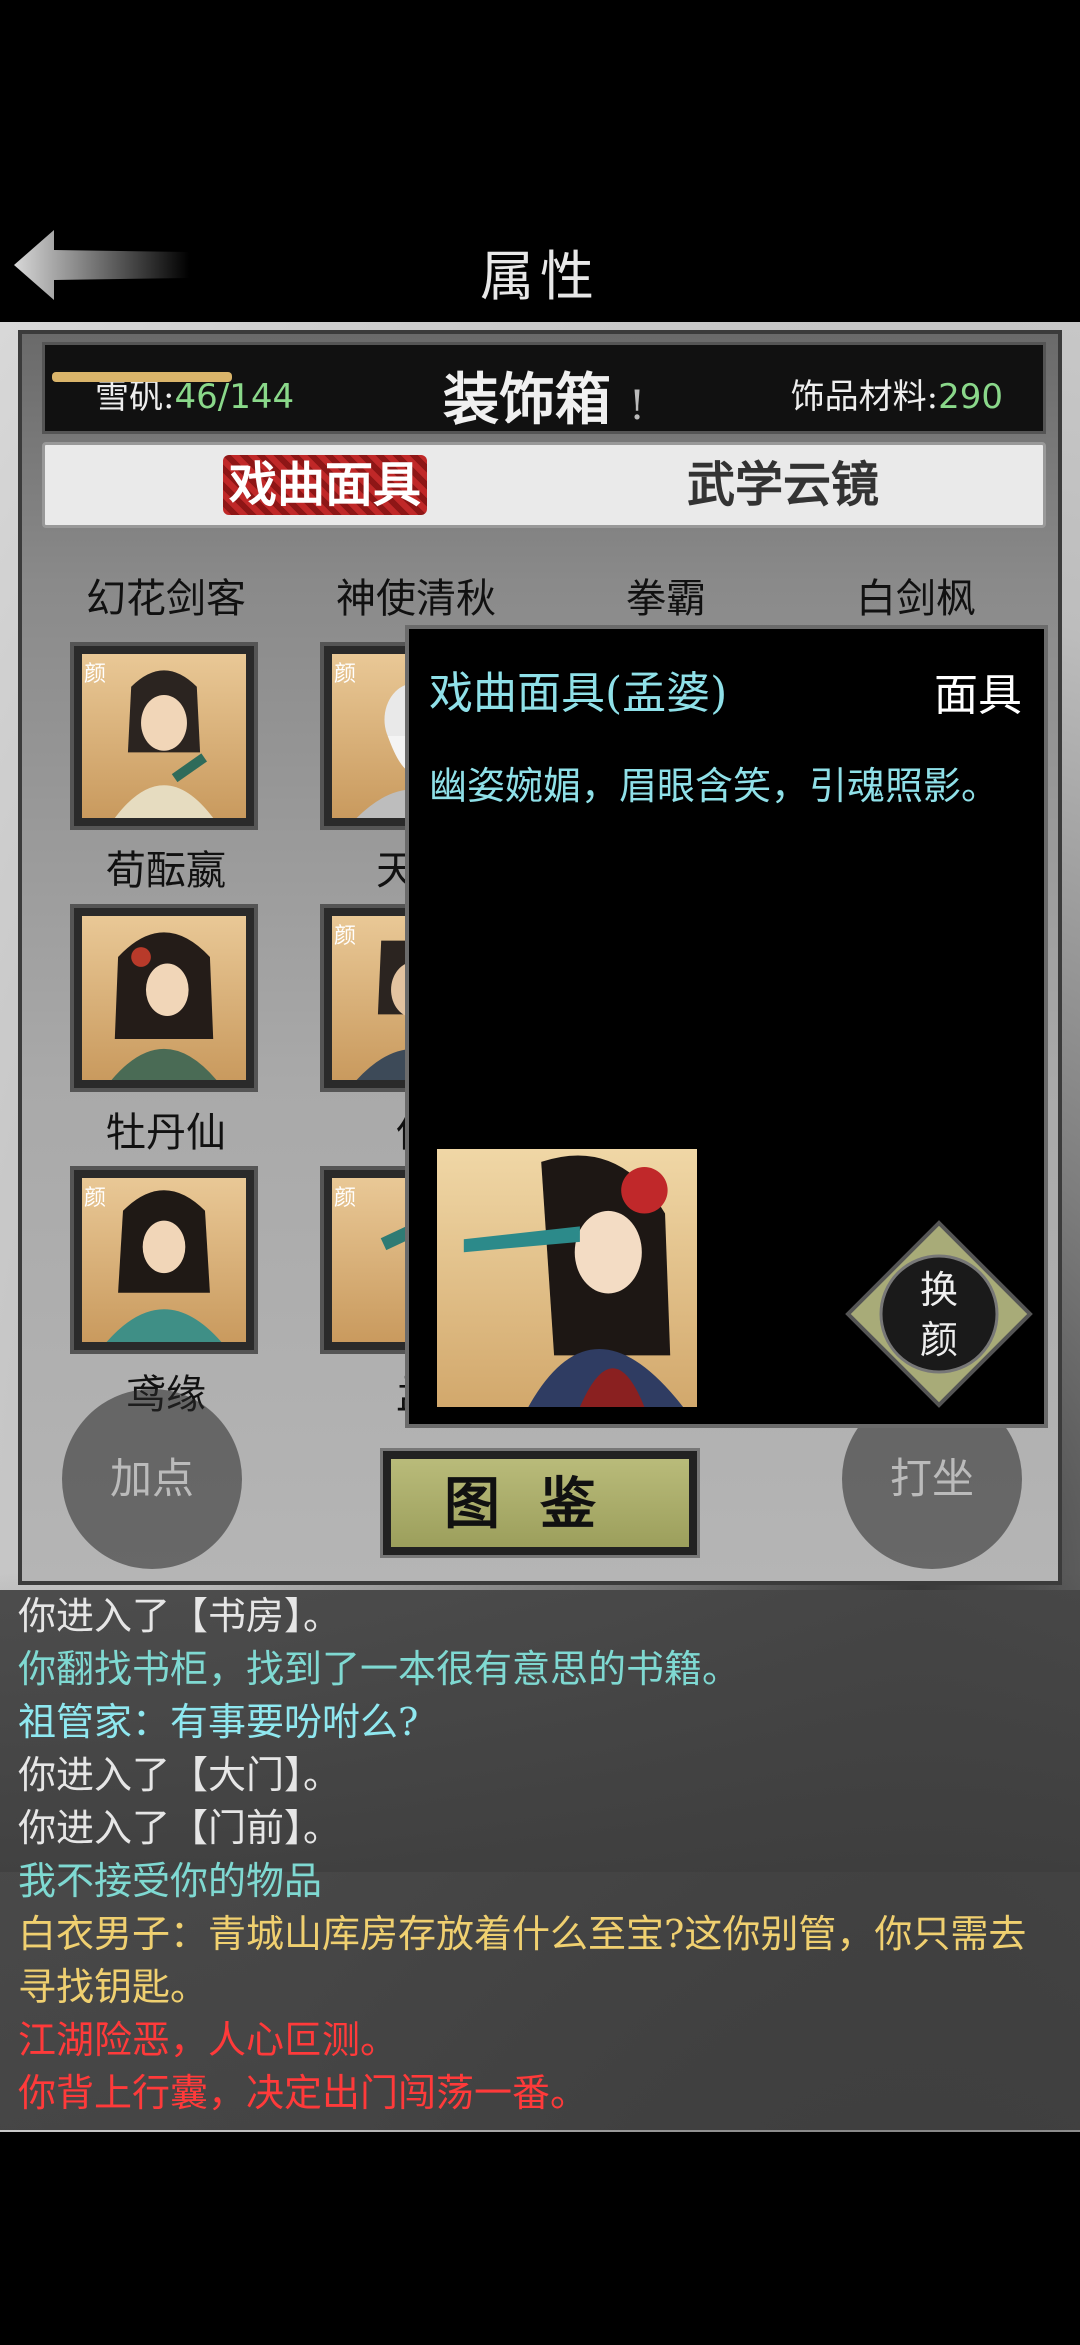 The width and height of the screenshot is (1080, 2345). I want to click on mengpo-portrait-icon, so click(573, 1281).